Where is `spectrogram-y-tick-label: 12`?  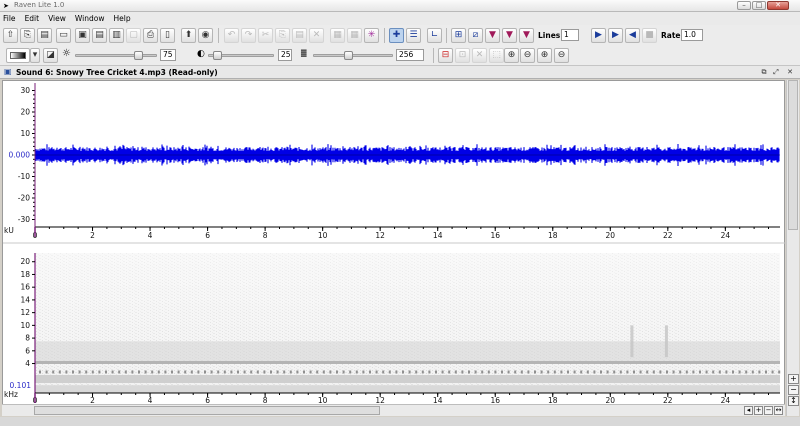 spectrogram-y-tick-label: 12 is located at coordinates (25, 312).